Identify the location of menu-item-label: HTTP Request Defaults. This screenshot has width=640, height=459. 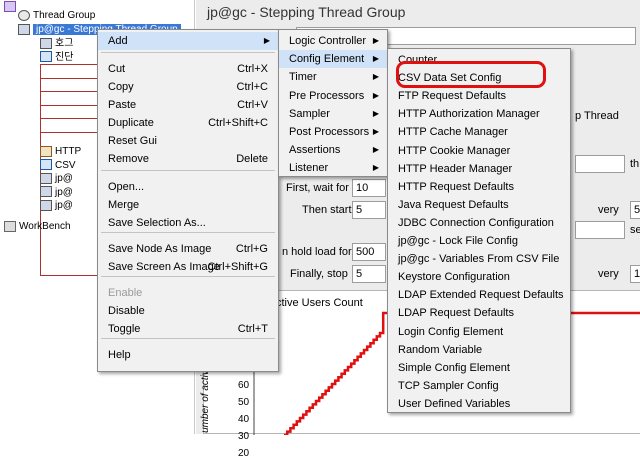
(456, 186).